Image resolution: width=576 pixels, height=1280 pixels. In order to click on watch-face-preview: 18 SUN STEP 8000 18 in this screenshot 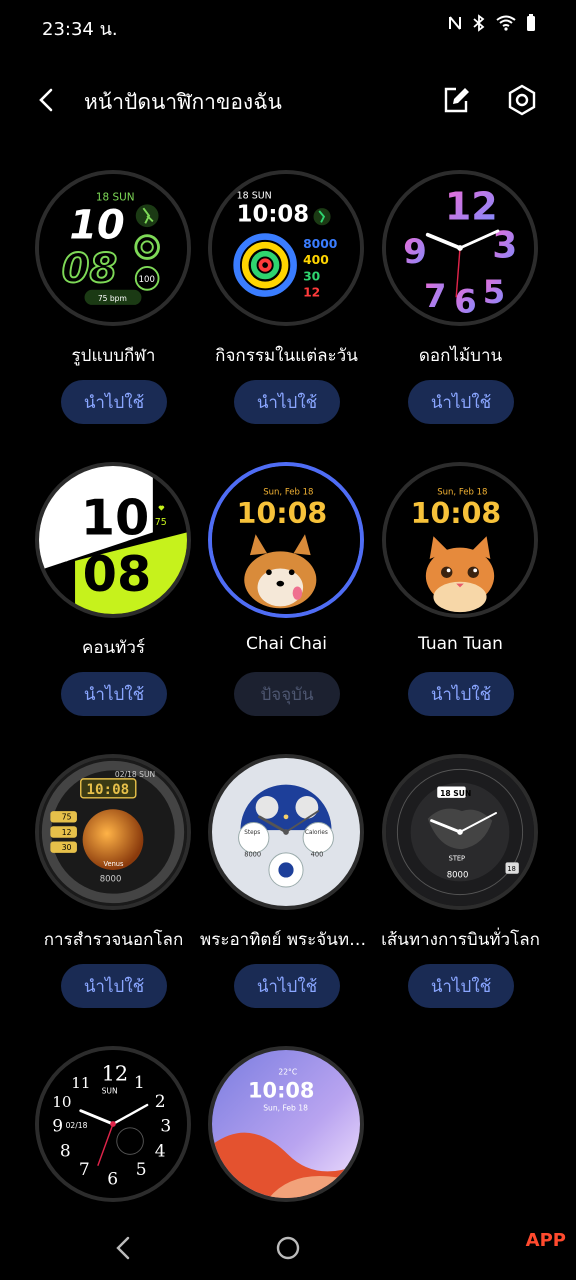, I will do `click(460, 832)`.